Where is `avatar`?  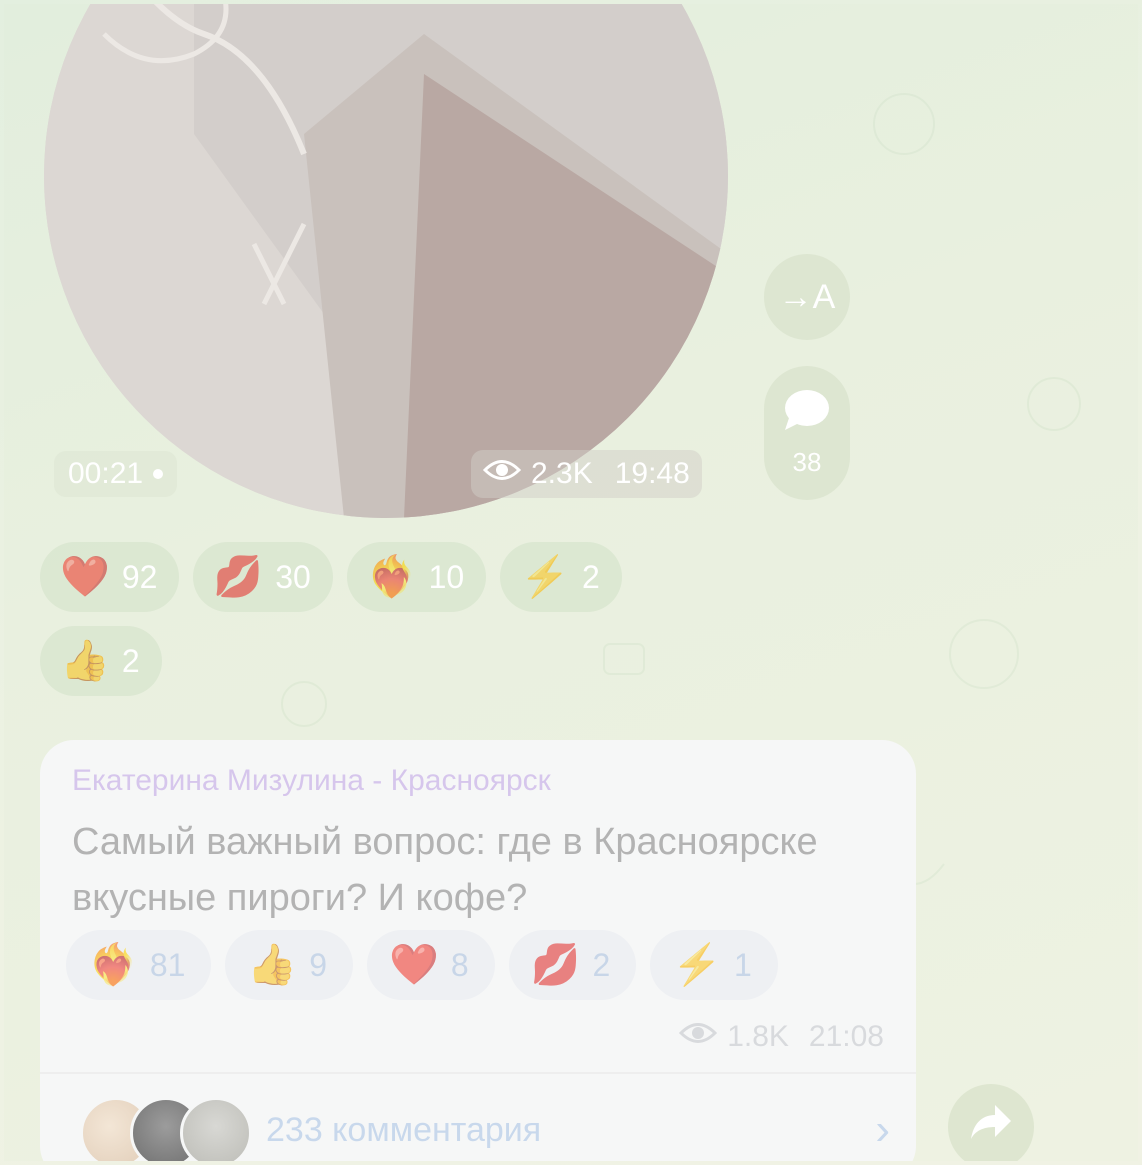
avatar is located at coordinates (216, 1129).